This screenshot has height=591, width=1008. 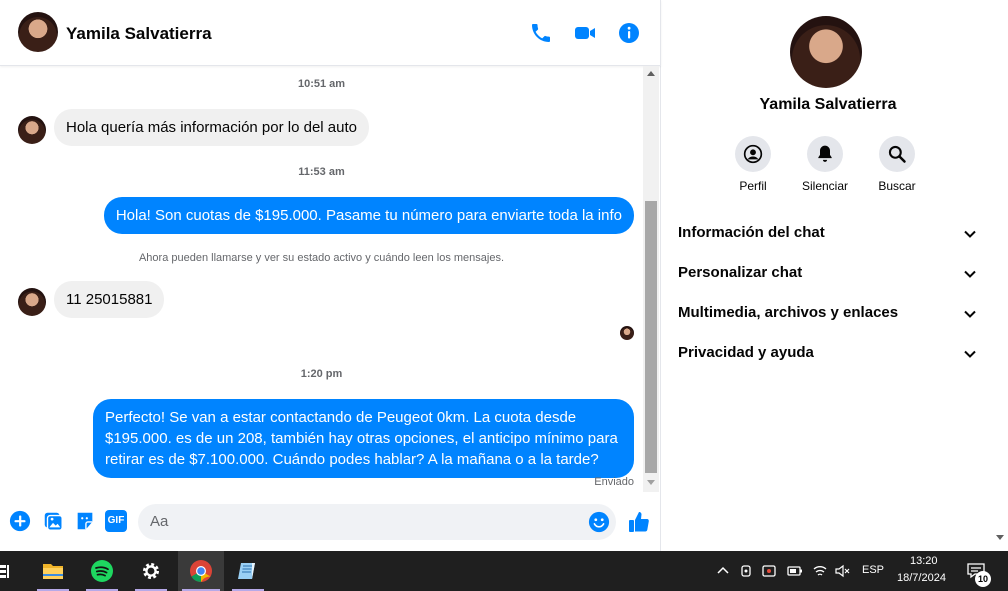 I want to click on section-privacy-help: Privacidad y ayuda, so click(x=828, y=358).